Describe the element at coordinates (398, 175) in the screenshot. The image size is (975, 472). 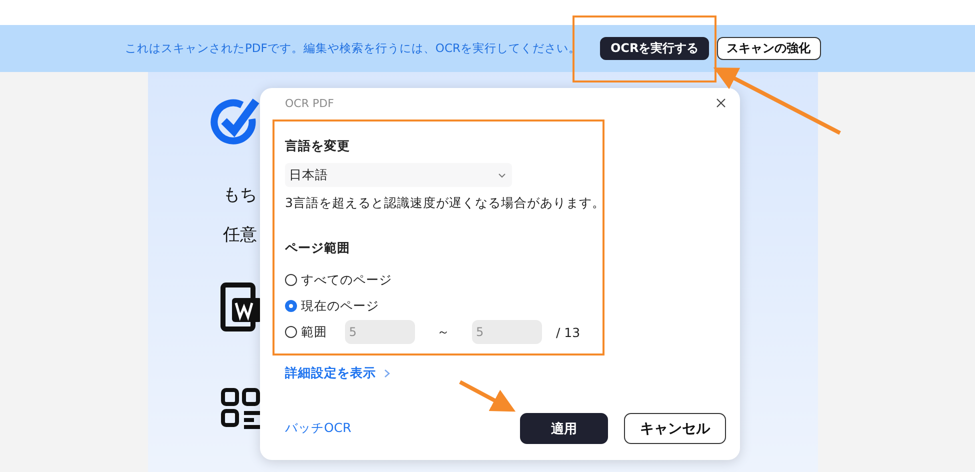
I see `language-dropdown: 日本語` at that location.